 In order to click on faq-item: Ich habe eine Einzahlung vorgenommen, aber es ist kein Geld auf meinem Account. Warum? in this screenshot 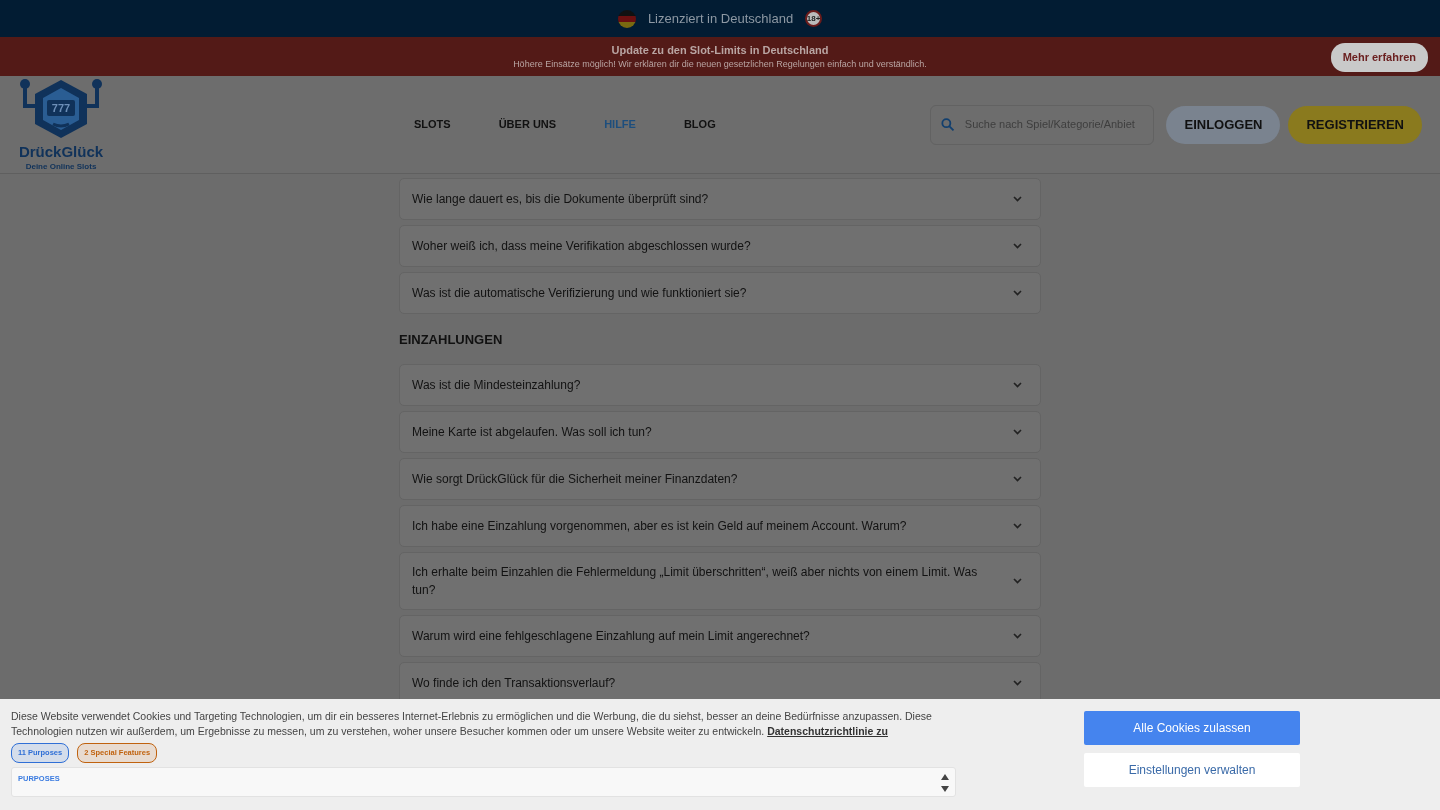, I will do `click(720, 525)`.